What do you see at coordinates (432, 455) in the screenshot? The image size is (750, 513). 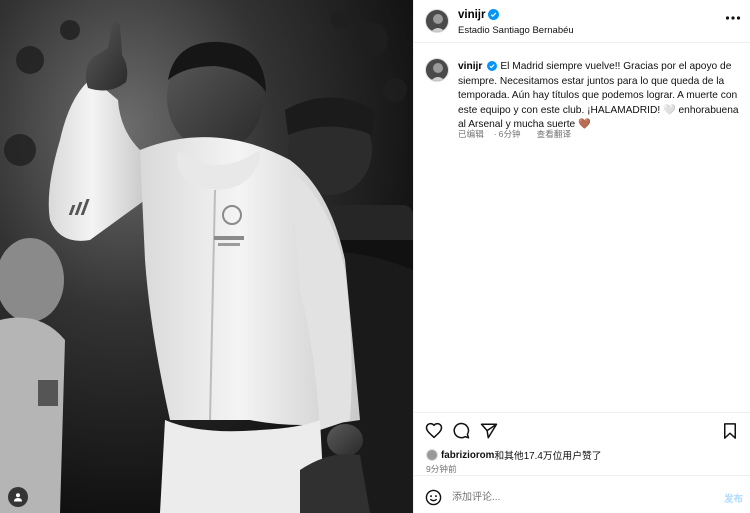 I see `liker-avatar` at bounding box center [432, 455].